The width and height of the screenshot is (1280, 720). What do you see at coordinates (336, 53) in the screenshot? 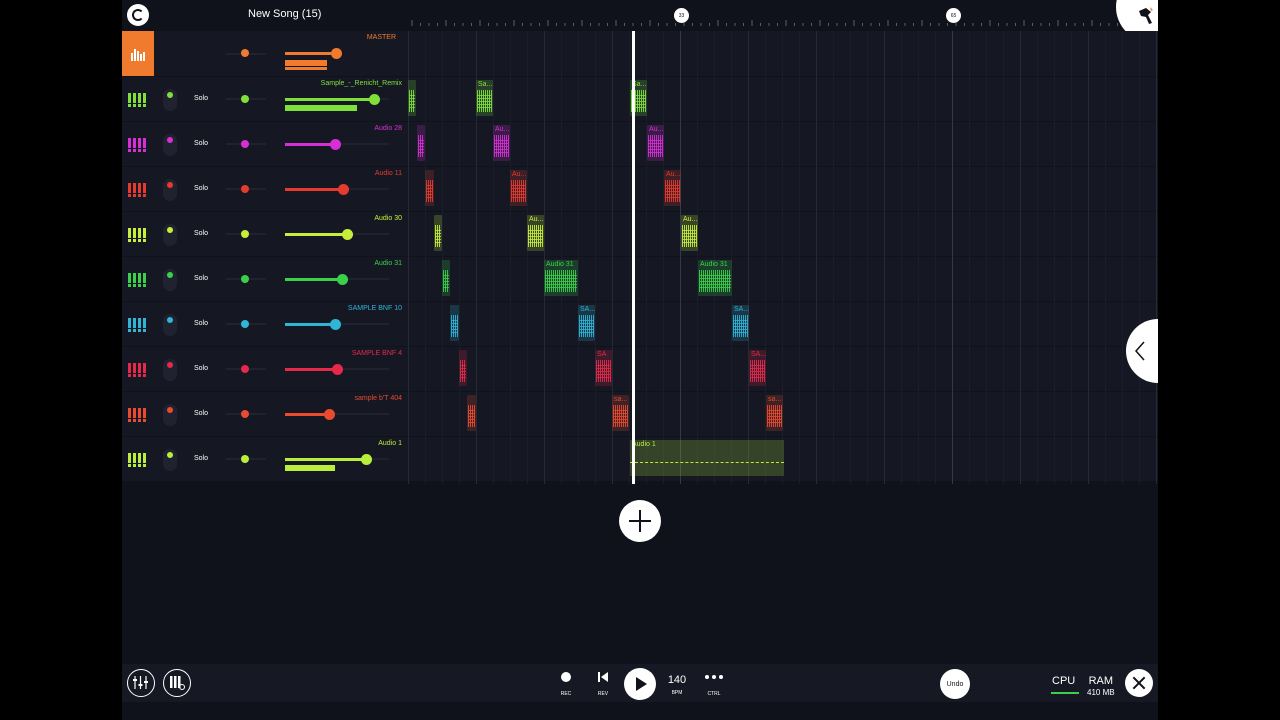
I see `master-volume-knob` at bounding box center [336, 53].